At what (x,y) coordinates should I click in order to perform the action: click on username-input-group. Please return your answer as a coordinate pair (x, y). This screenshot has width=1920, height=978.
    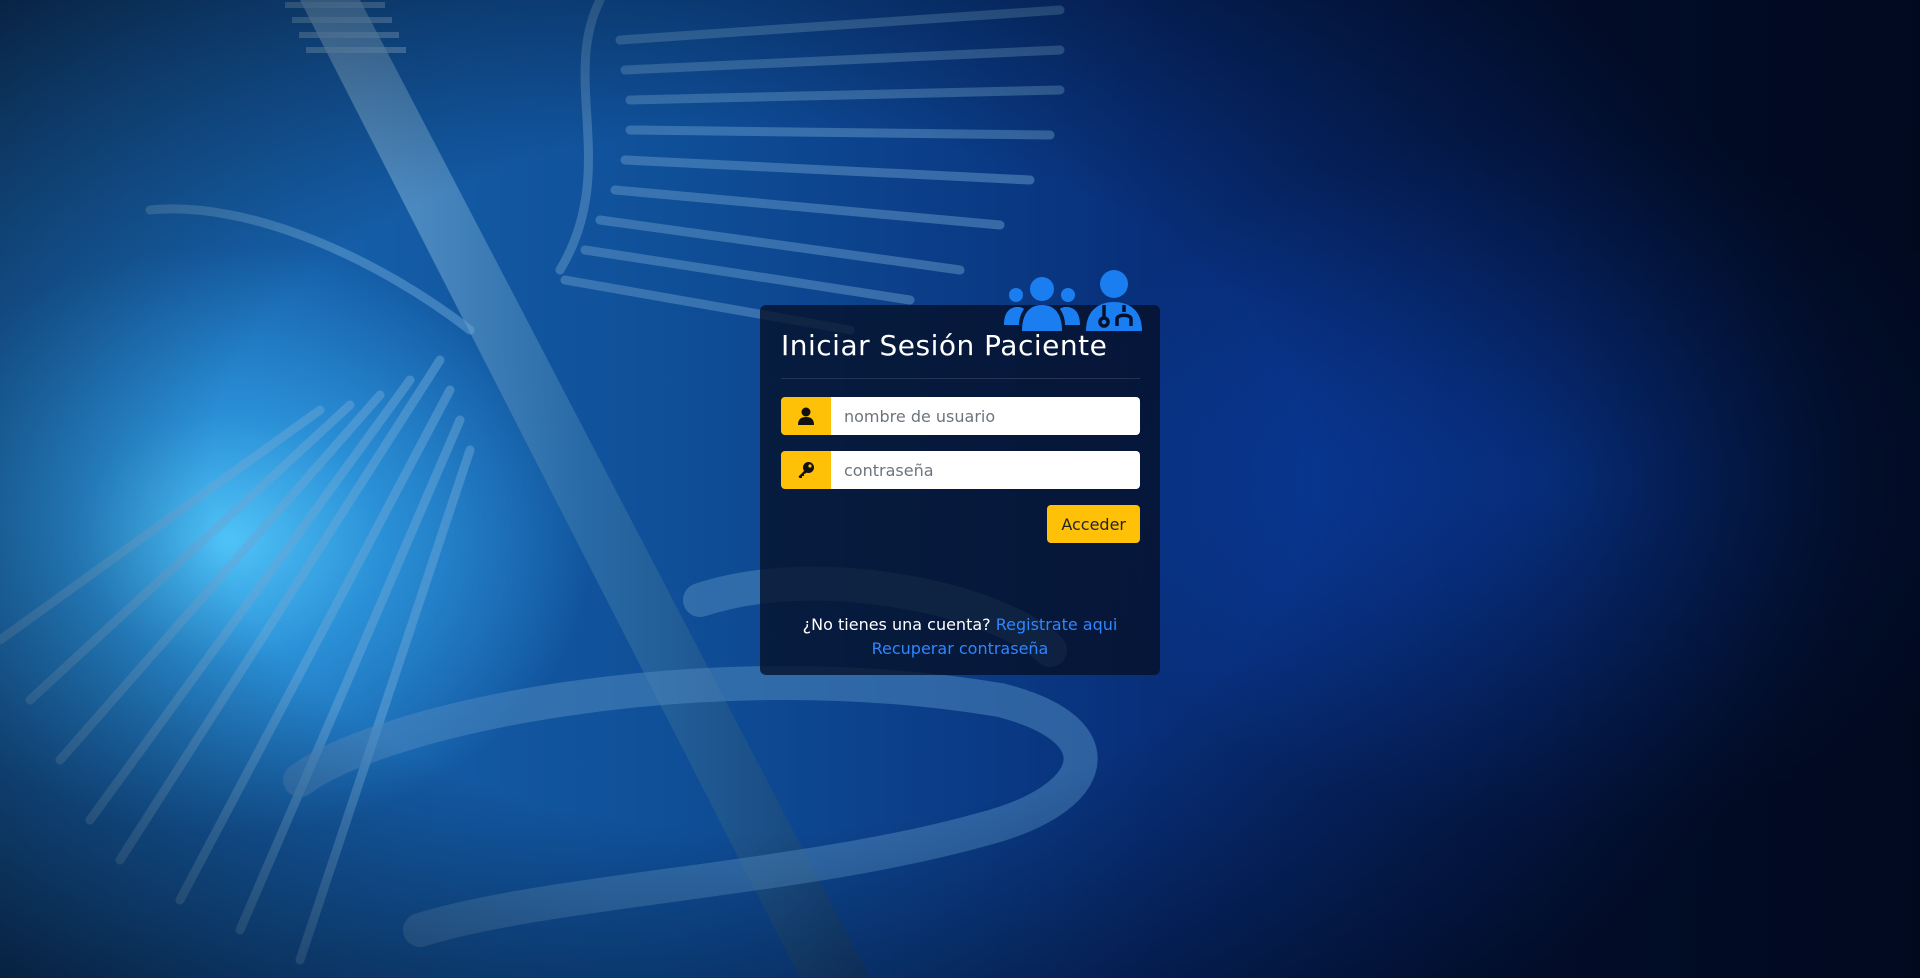
    Looking at the image, I should click on (960, 416).